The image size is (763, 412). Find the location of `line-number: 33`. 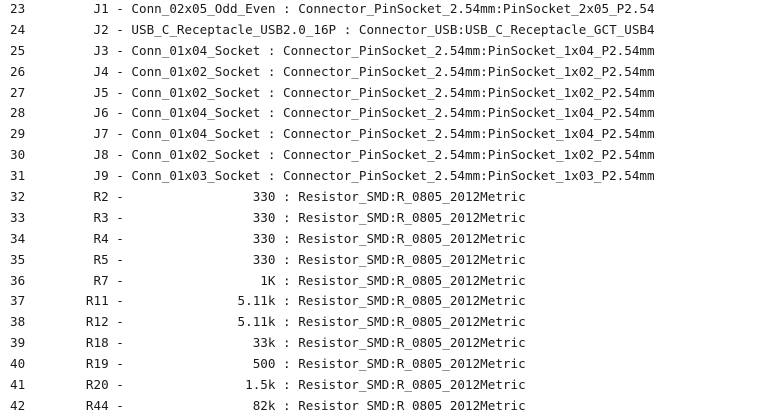

line-number: 33 is located at coordinates (18, 217).